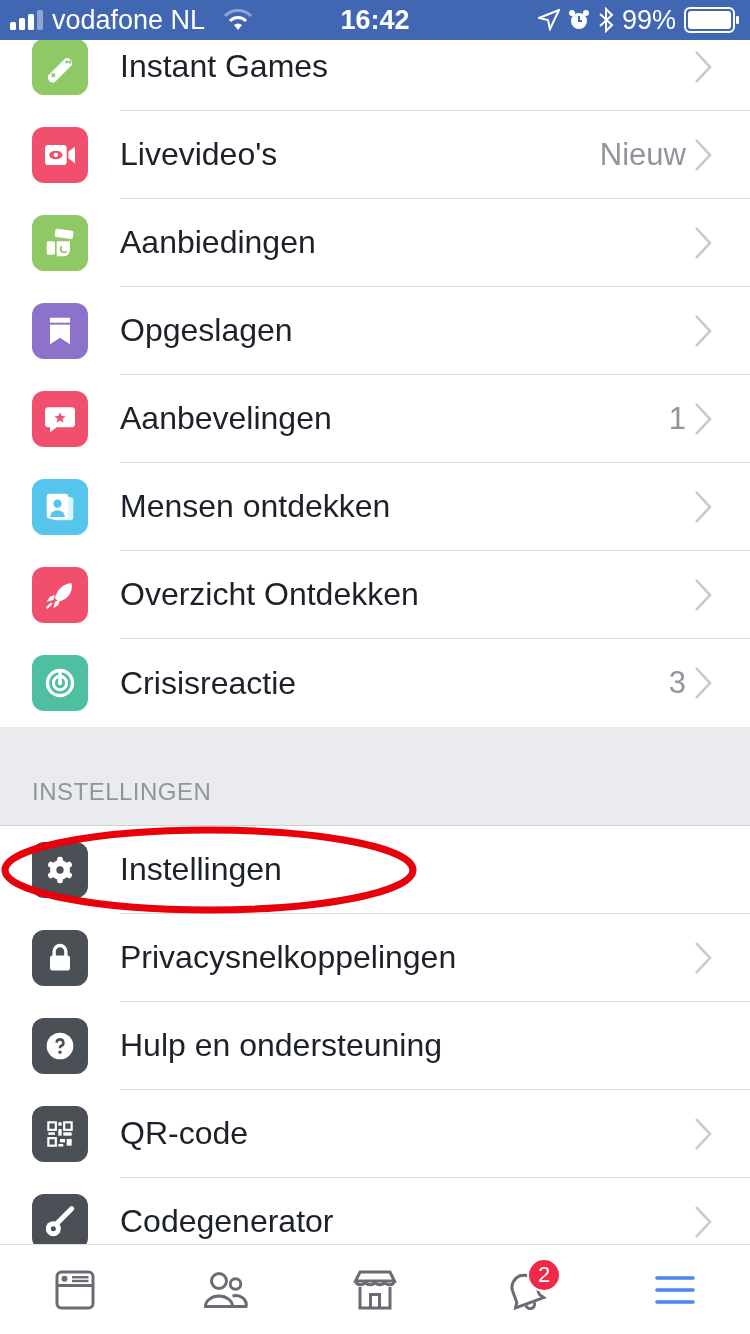 This screenshot has width=750, height=1334. Describe the element at coordinates (642, 154) in the screenshot. I see `item-count: Nieuw` at that location.